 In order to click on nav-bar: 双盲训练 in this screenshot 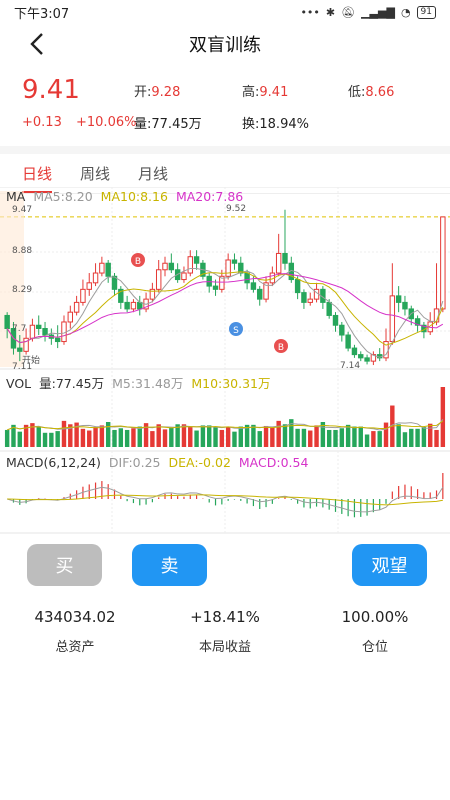, I will do `click(225, 44)`.